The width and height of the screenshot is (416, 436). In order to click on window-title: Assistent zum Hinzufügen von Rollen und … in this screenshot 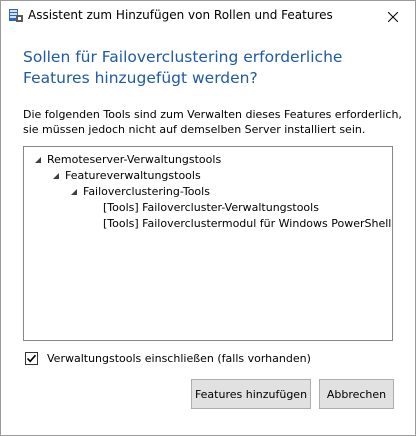, I will do `click(180, 15)`.